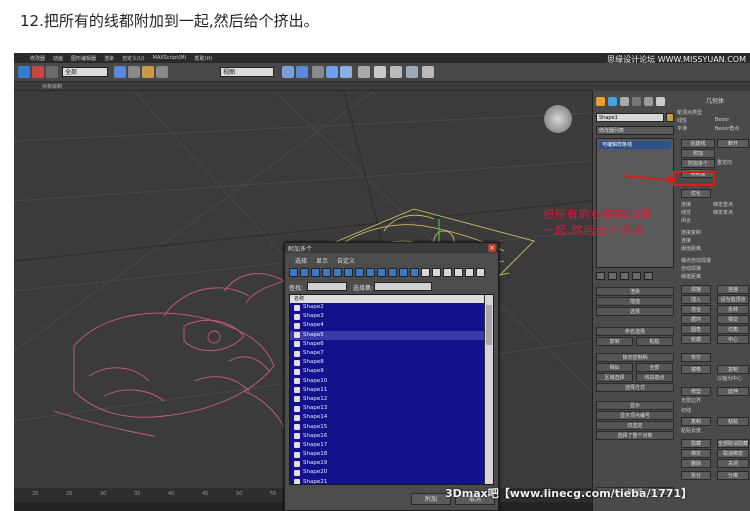  What do you see at coordinates (58, 58) in the screenshot?
I see `menu-item: 动画` at bounding box center [58, 58].